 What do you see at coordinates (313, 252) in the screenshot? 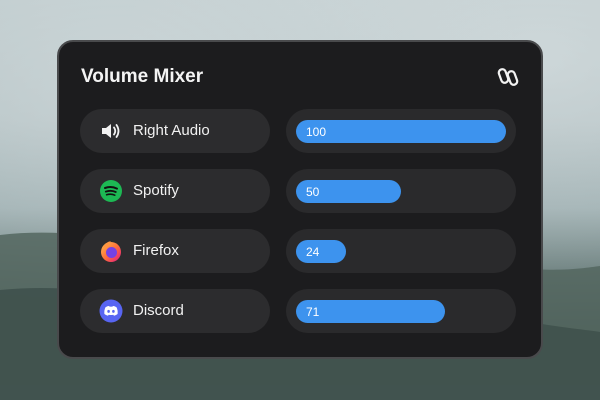
I see `volume-value: 24` at bounding box center [313, 252].